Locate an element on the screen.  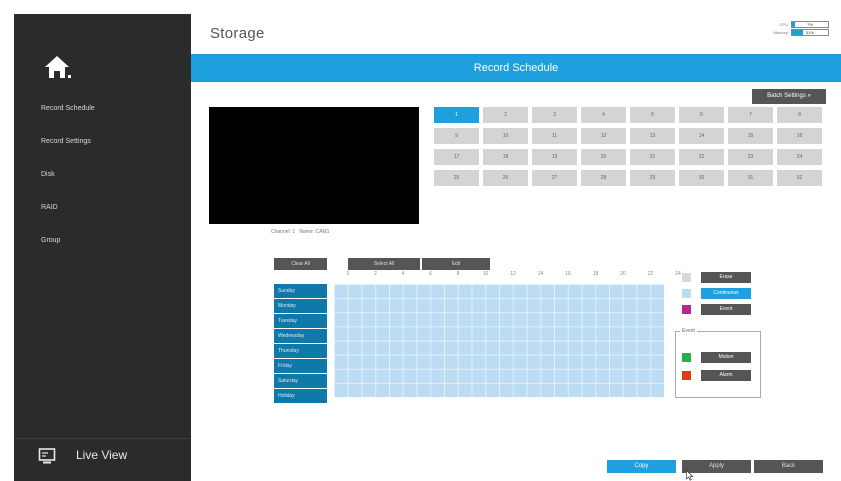
section-banner: Record Schedule is located at coordinates (516, 68).